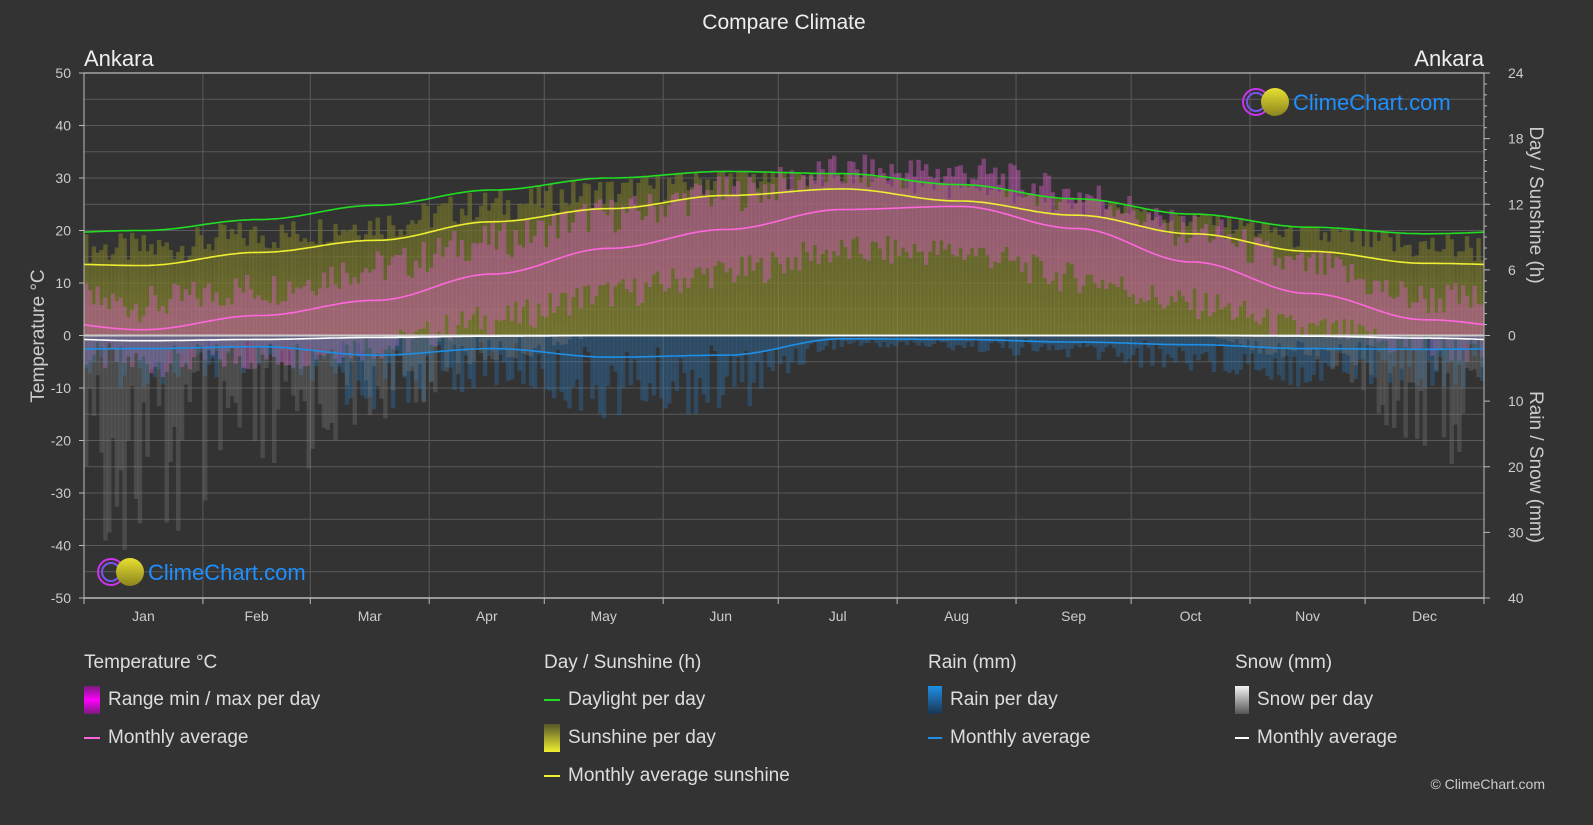 This screenshot has width=1593, height=825. I want to click on logo-sun-icon, so click(130, 572).